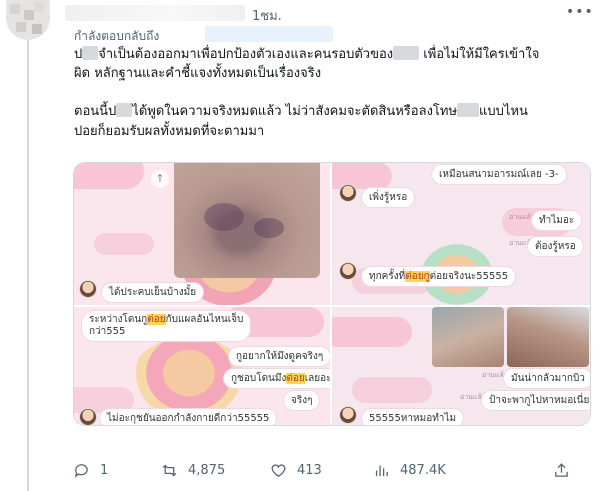  Describe the element at coordinates (277, 378) in the screenshot. I see `chat-bubble: กูชอบโดนมึงต่อยเลยอะ` at that location.